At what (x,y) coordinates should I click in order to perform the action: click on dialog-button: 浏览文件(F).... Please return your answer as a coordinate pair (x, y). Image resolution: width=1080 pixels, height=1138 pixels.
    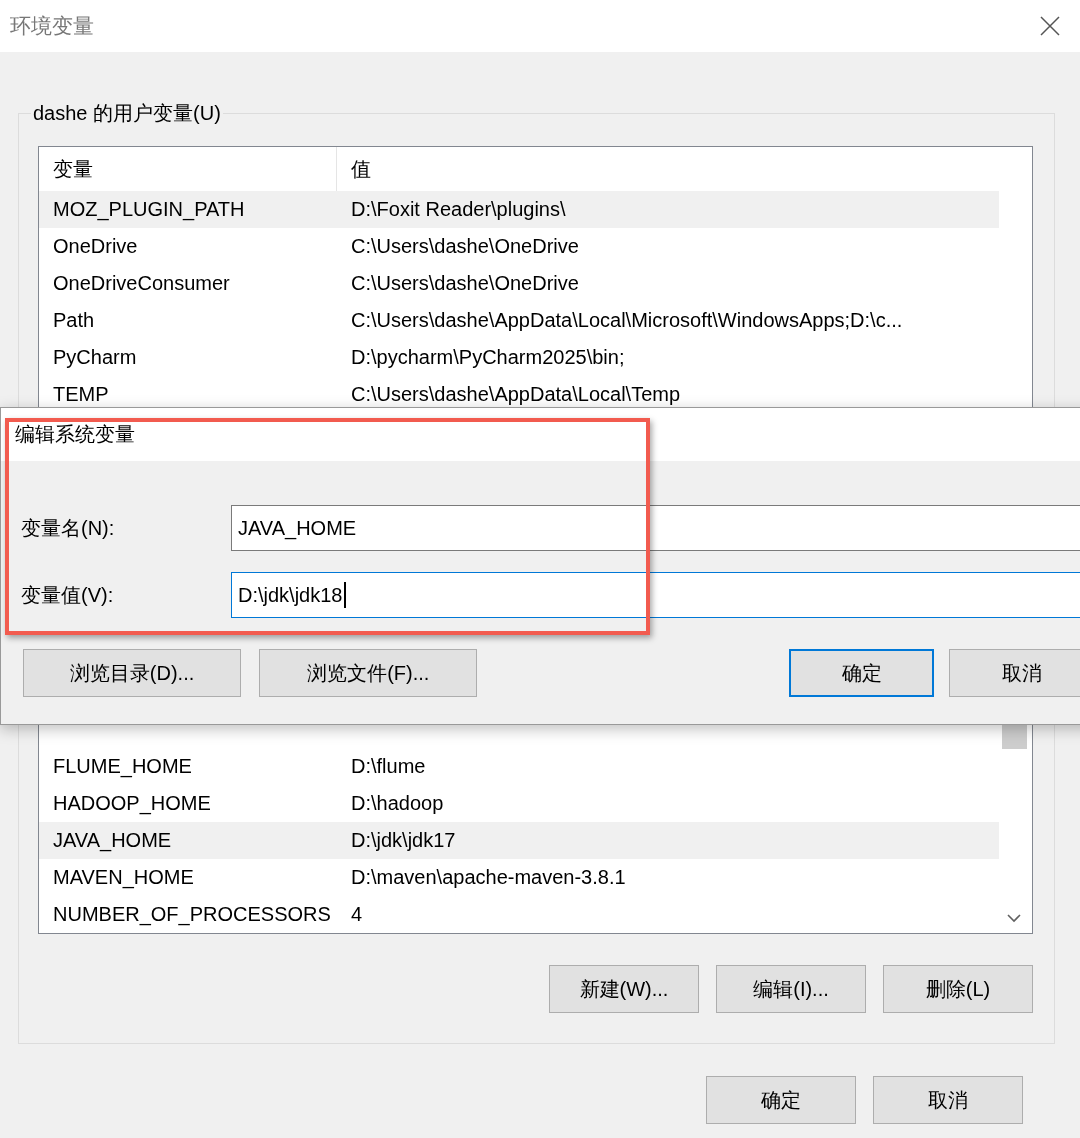
    Looking at the image, I should click on (368, 673).